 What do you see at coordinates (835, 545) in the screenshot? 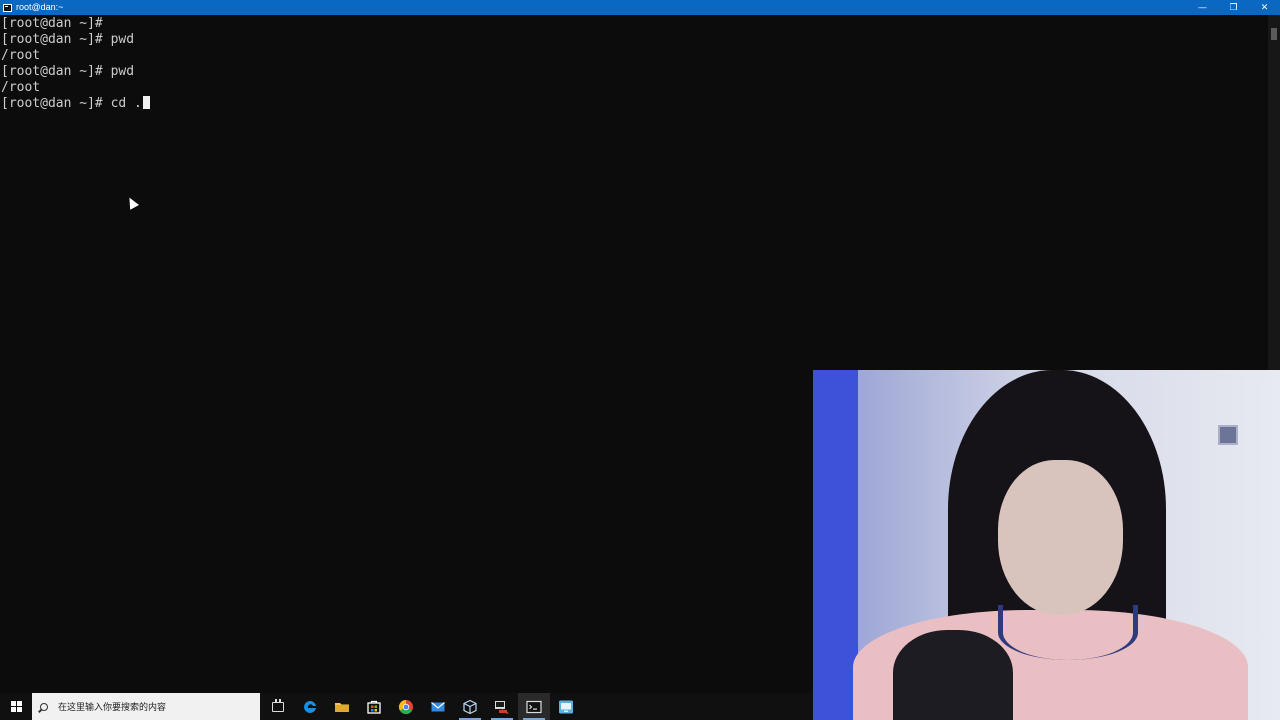
I see `webcam-wall-shadow` at bounding box center [835, 545].